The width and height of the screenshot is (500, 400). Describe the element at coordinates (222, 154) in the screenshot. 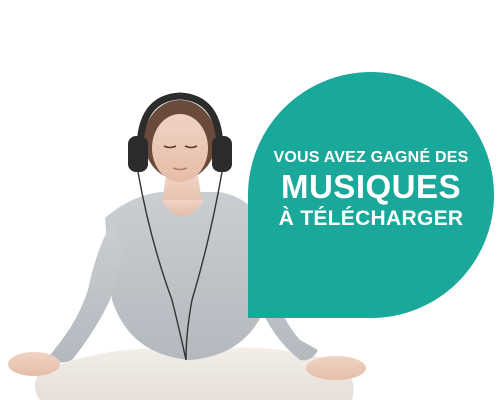

I see `headphones-right-cup` at that location.